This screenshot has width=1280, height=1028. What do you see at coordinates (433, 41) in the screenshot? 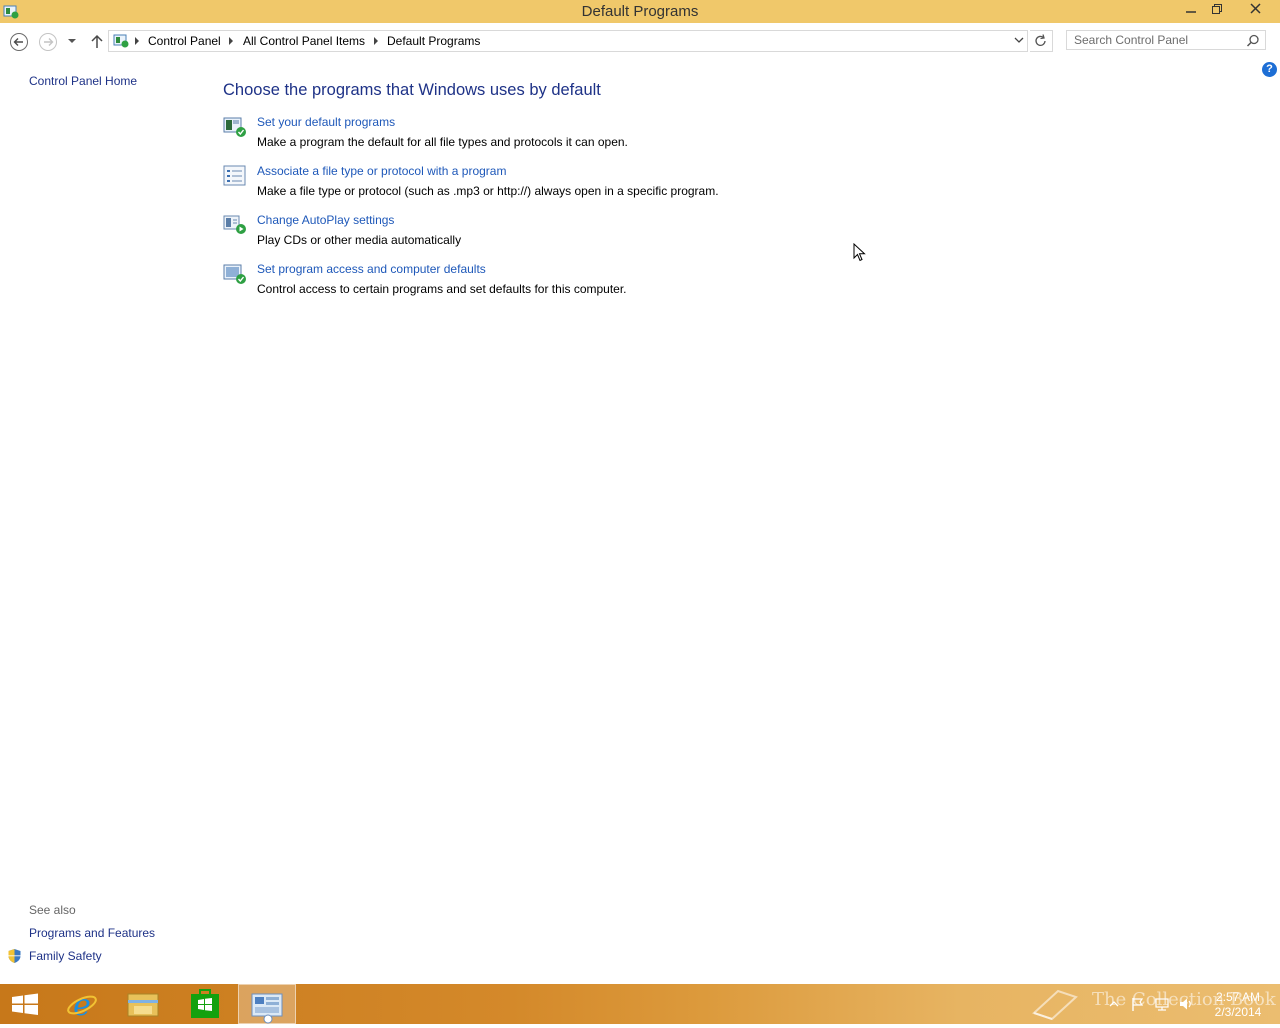
I see `breadcrumb-default-programs: Default Programs` at bounding box center [433, 41].